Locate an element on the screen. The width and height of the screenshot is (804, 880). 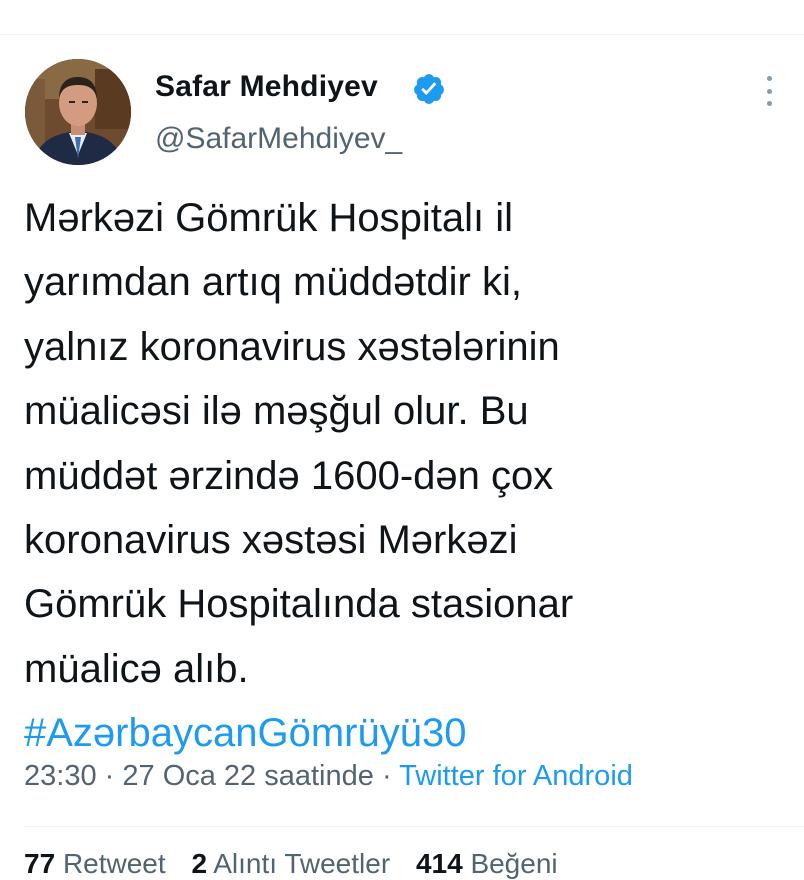
tweet-time: 23:30 is located at coordinates (60, 776).